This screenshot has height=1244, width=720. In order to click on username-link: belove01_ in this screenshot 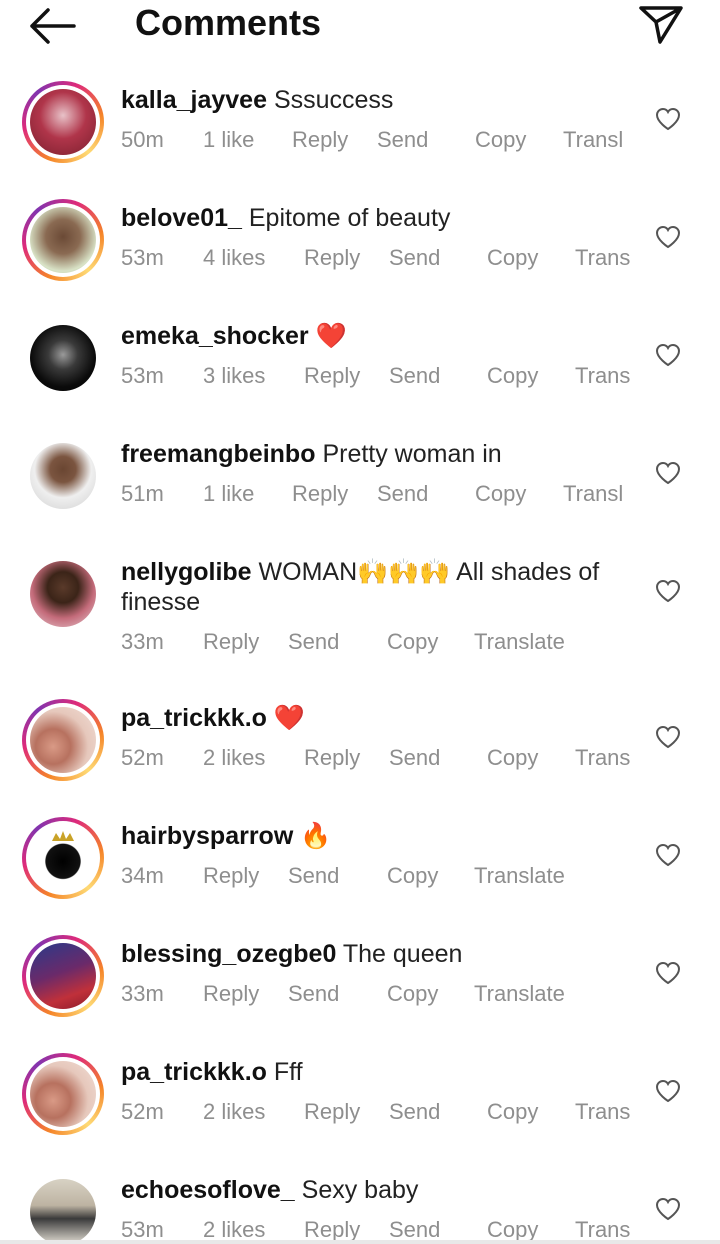, I will do `click(181, 218)`.